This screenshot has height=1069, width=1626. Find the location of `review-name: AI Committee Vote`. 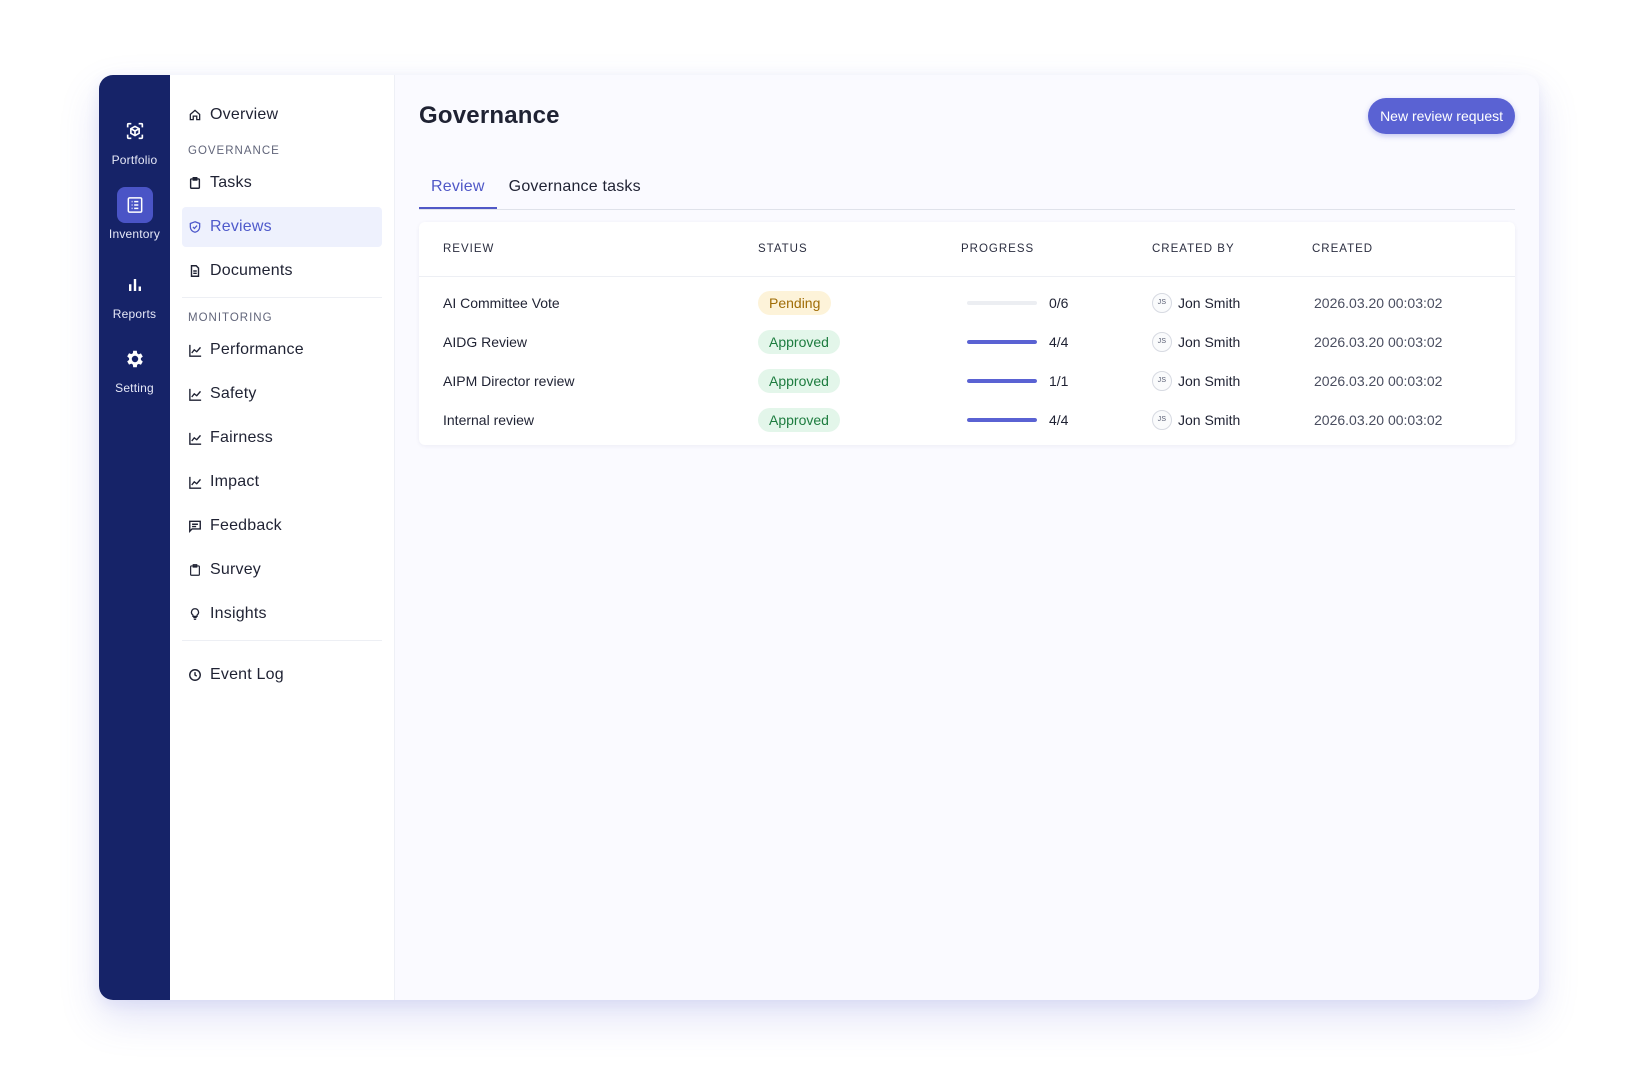

review-name: AI Committee Vote is located at coordinates (600, 303).